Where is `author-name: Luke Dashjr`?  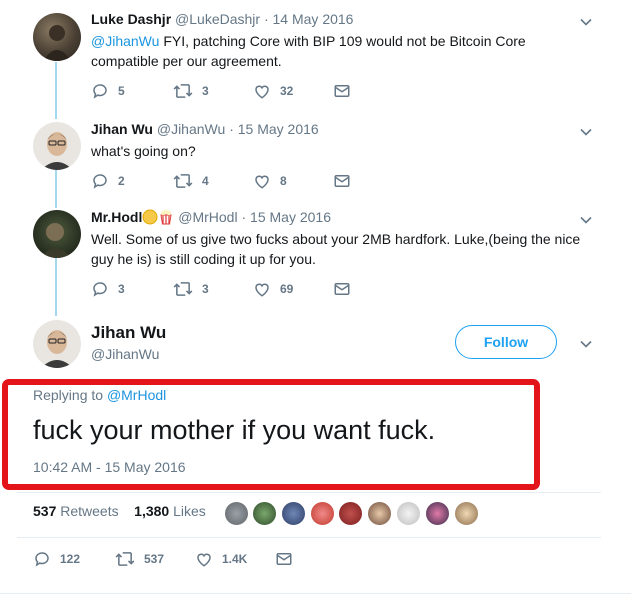
author-name: Luke Dashjr is located at coordinates (131, 19).